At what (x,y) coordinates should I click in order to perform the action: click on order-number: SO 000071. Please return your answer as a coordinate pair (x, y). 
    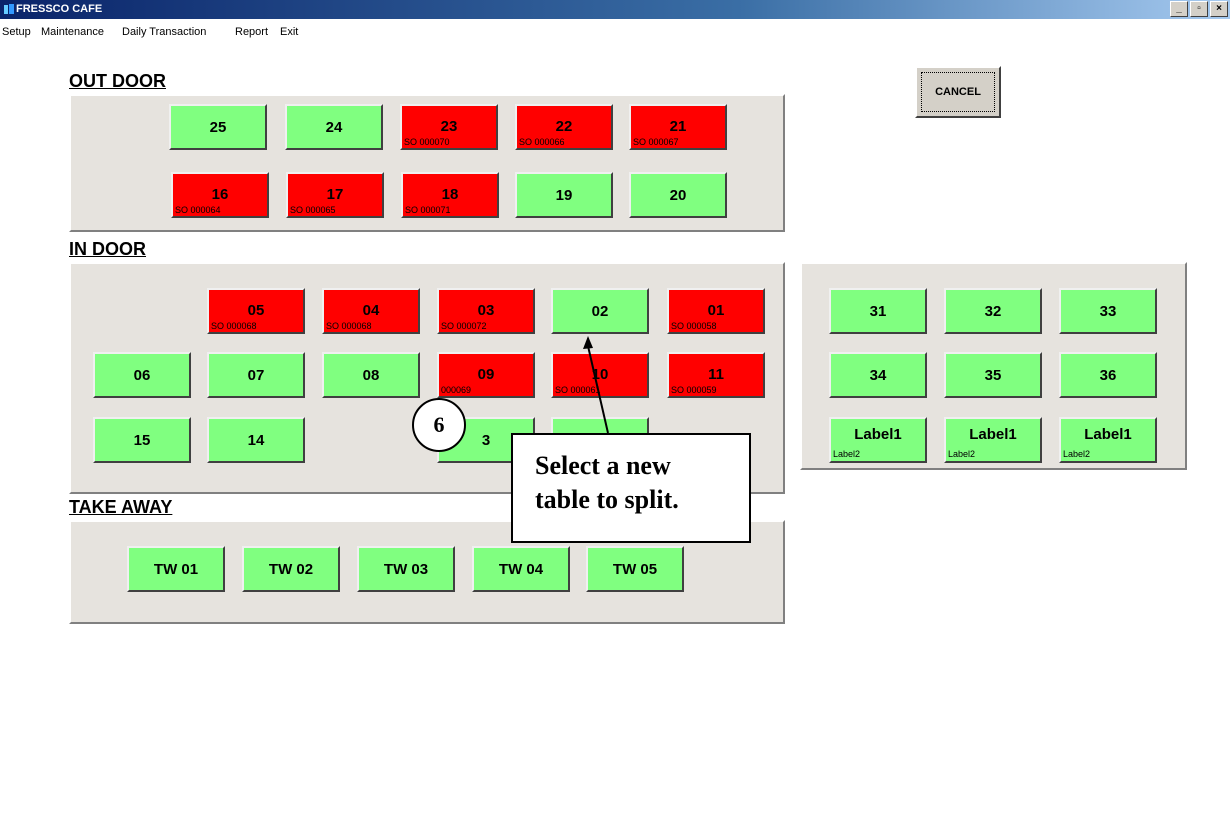
    Looking at the image, I should click on (428, 210).